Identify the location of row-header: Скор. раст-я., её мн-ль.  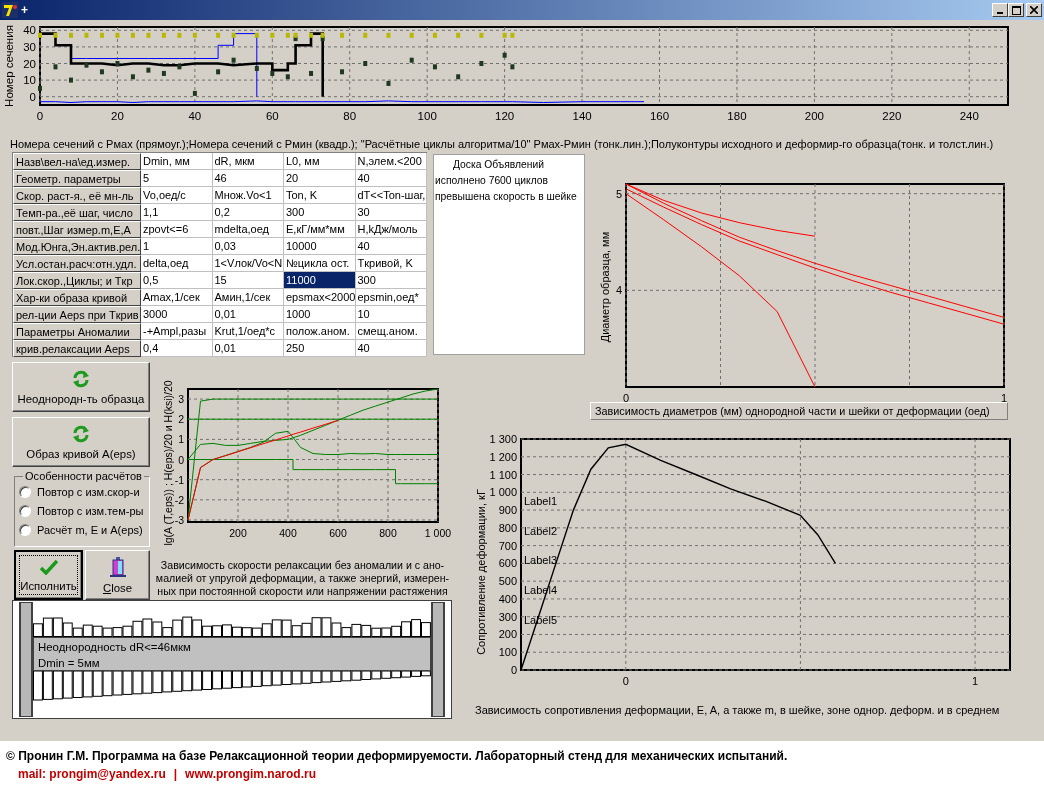
(77, 195).